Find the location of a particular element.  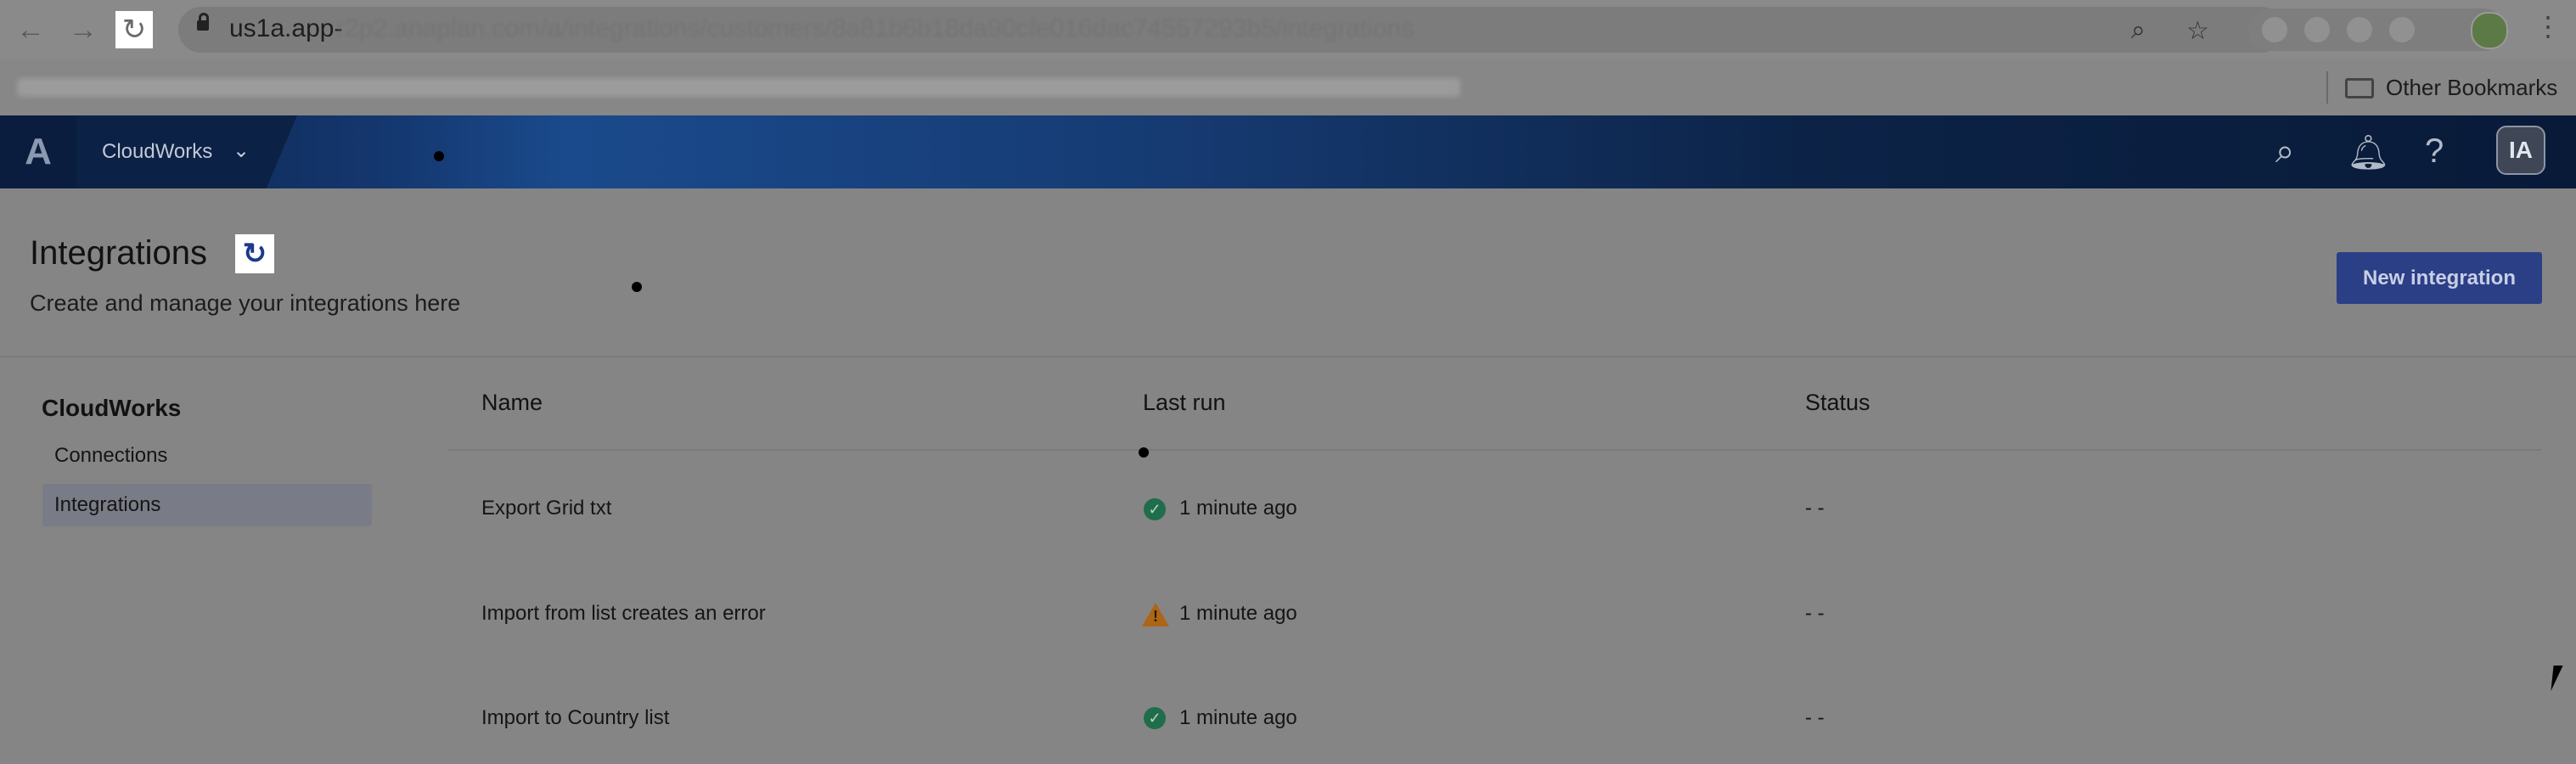

reload-icon: ↻ is located at coordinates (134, 30).